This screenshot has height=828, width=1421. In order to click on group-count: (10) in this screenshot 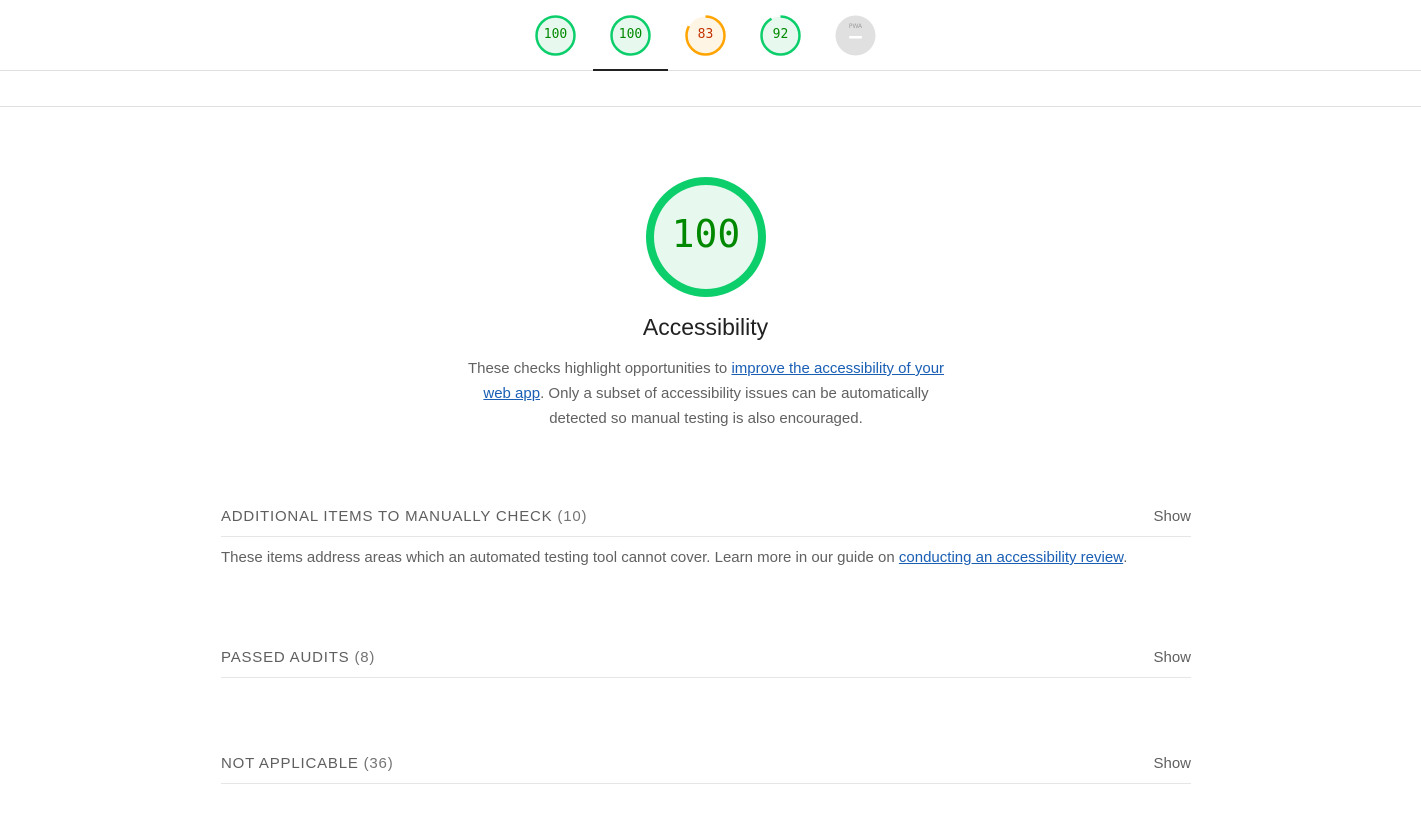, I will do `click(572, 516)`.